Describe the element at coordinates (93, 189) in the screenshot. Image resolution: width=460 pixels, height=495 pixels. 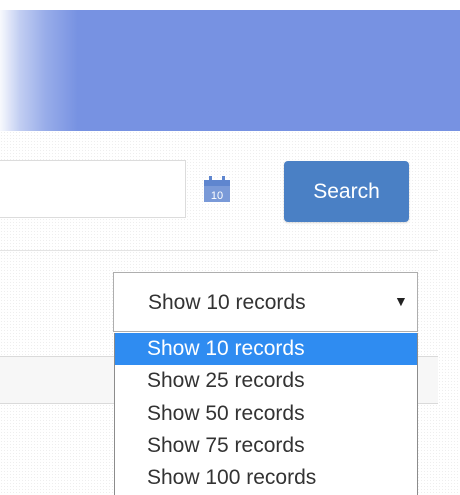
I see `date-input` at that location.